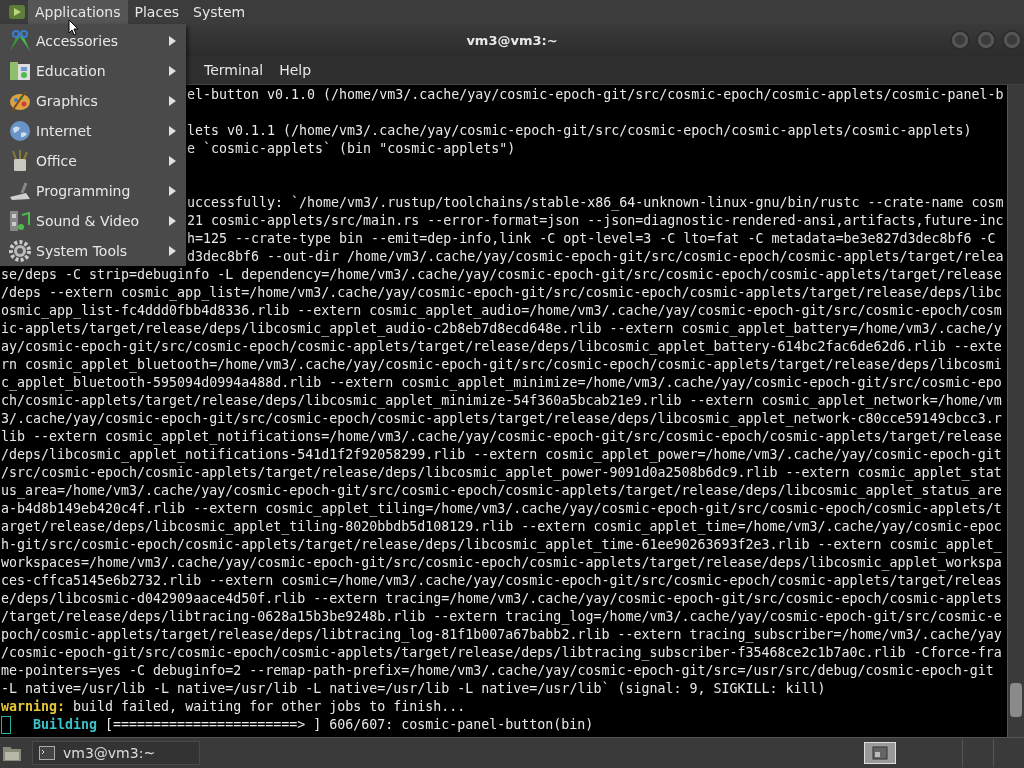  What do you see at coordinates (351, 148) in the screenshot?
I see `terminal-line: e `cosmic-applets` (bin "cosmic-applets")` at bounding box center [351, 148].